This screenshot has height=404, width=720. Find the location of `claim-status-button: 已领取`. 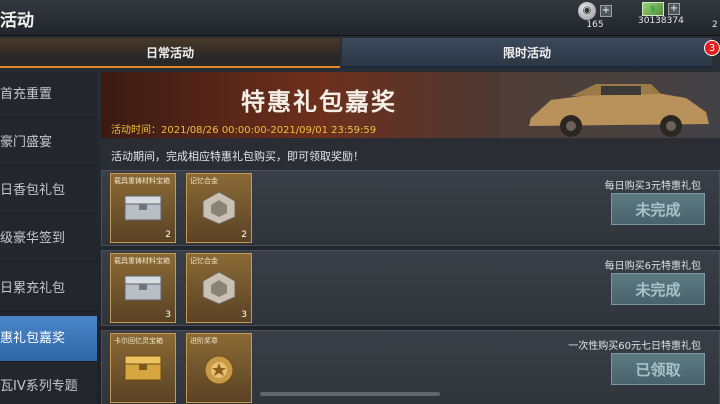

claim-status-button: 已领取 is located at coordinates (658, 369).